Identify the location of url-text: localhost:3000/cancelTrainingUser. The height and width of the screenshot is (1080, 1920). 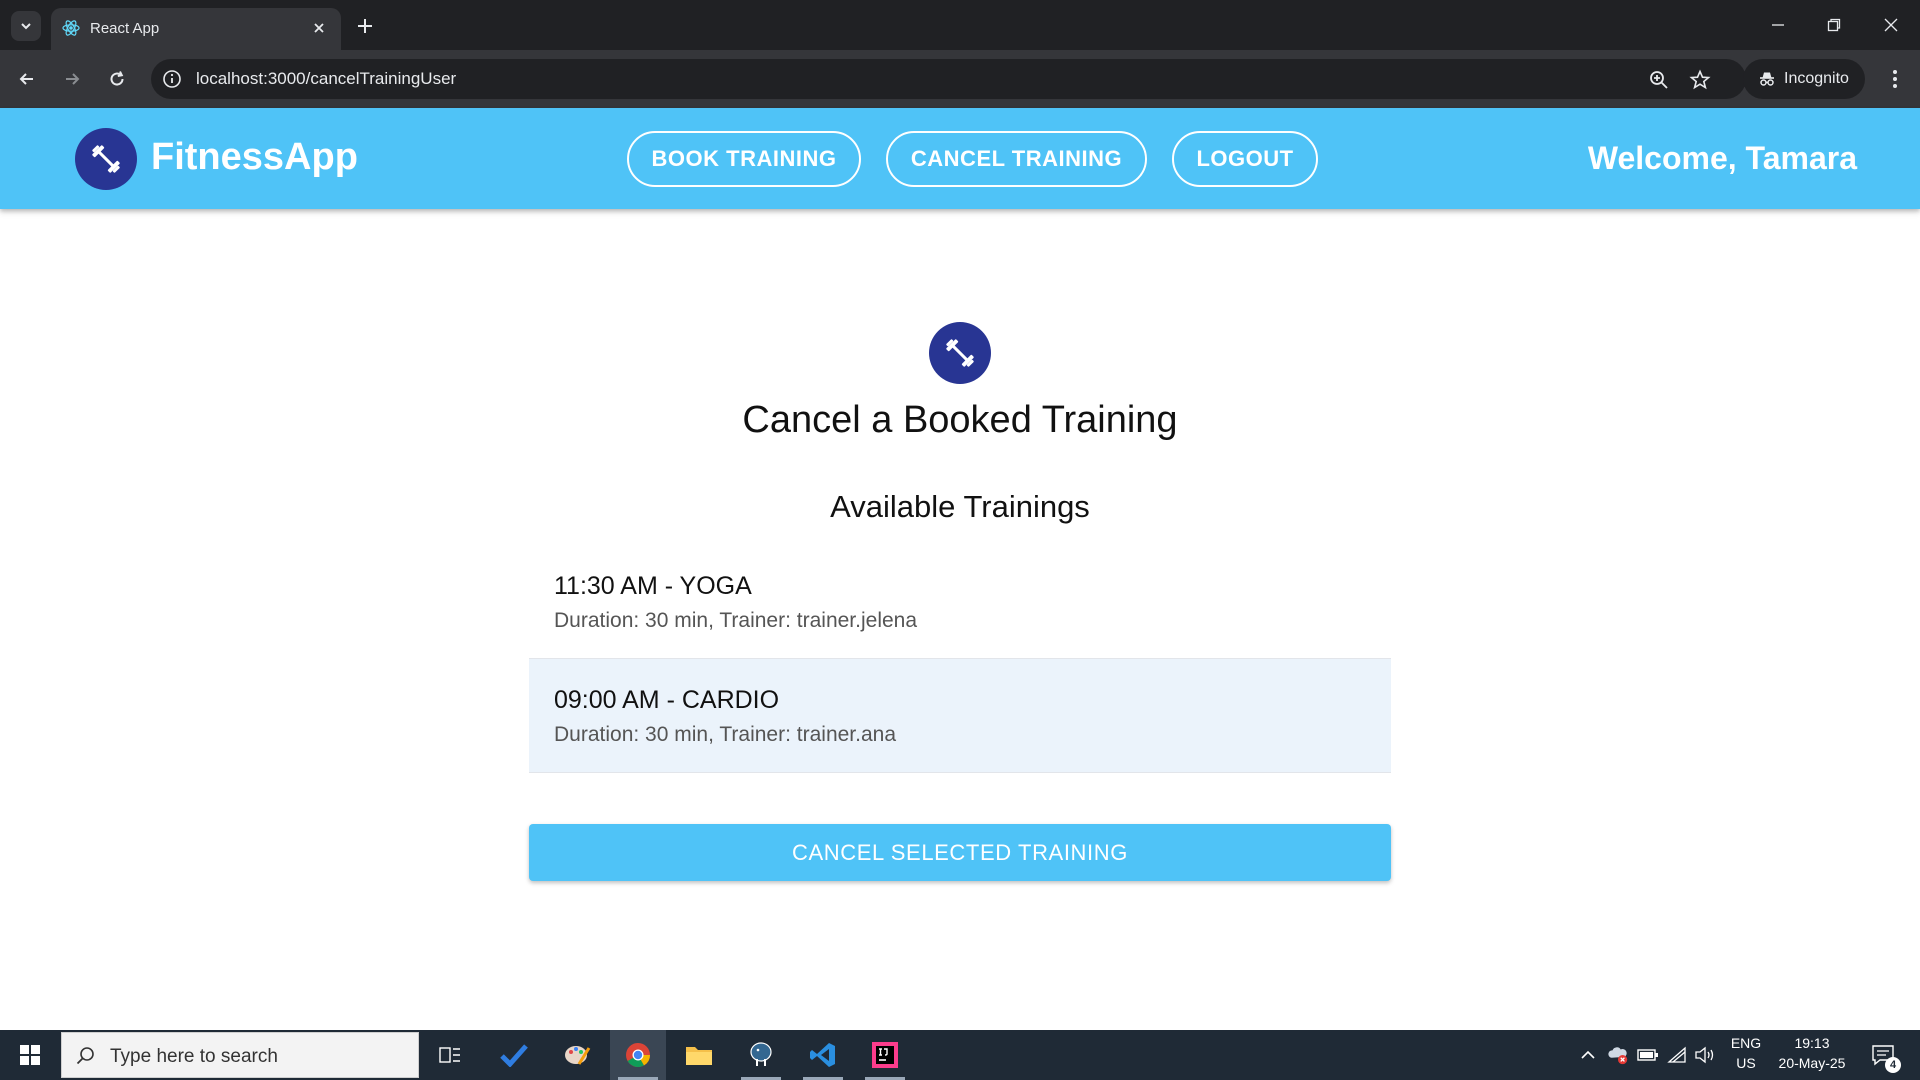
(326, 79).